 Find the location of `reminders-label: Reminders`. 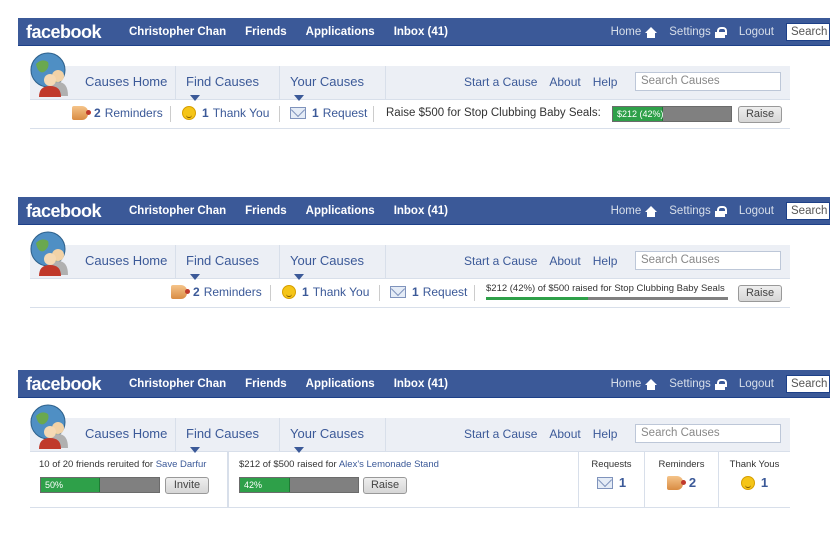

reminders-label: Reminders is located at coordinates (133, 113).